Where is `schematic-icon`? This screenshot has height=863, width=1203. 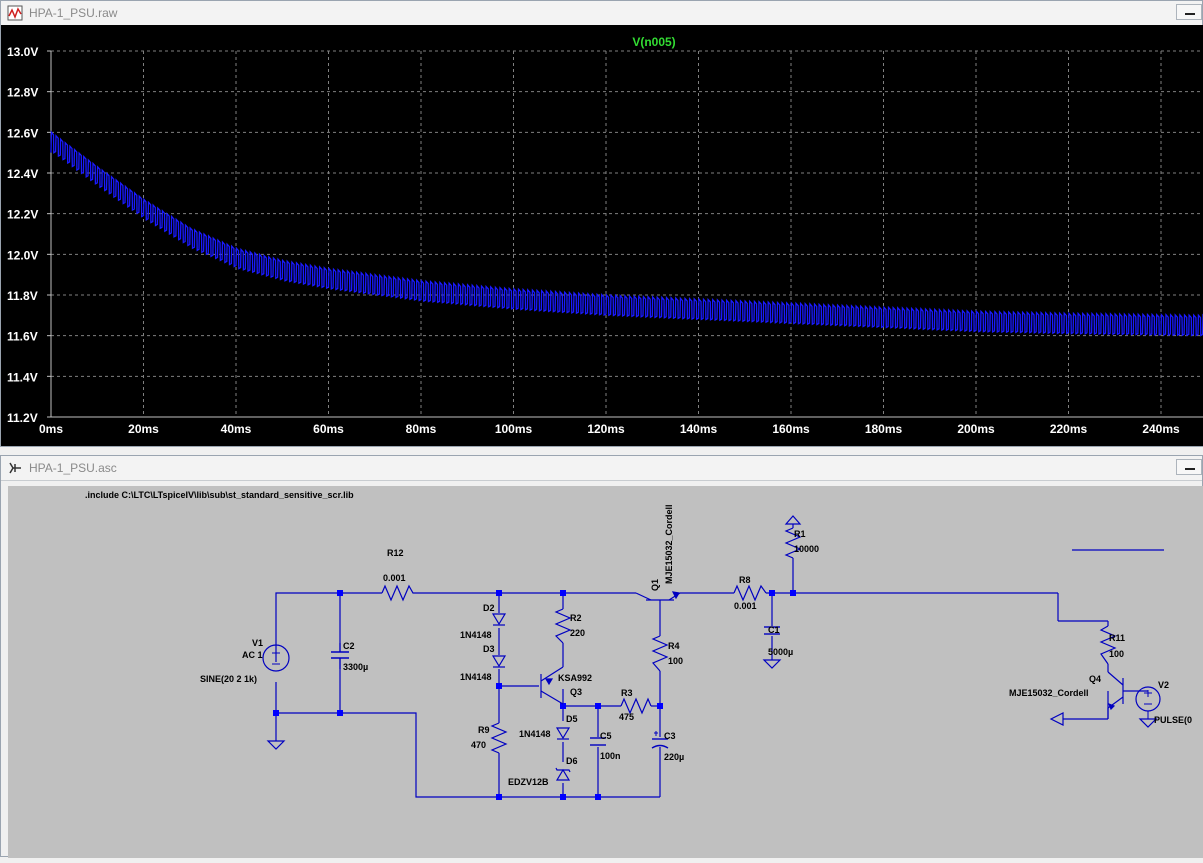 schematic-icon is located at coordinates (15, 468).